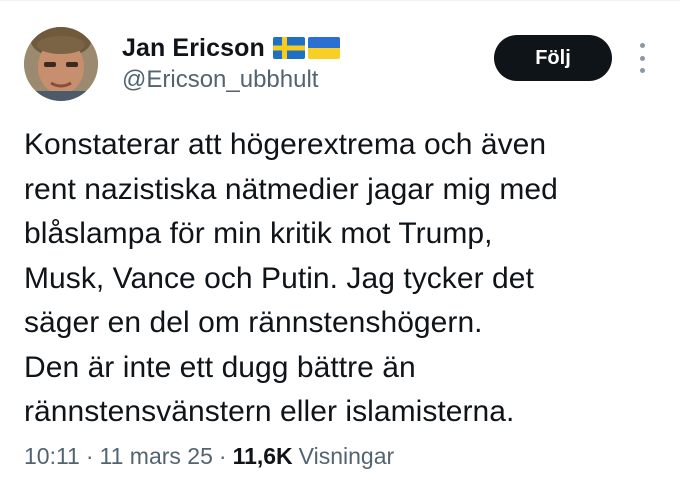 Image resolution: width=680 pixels, height=495 pixels. I want to click on avatar-image, so click(61, 64).